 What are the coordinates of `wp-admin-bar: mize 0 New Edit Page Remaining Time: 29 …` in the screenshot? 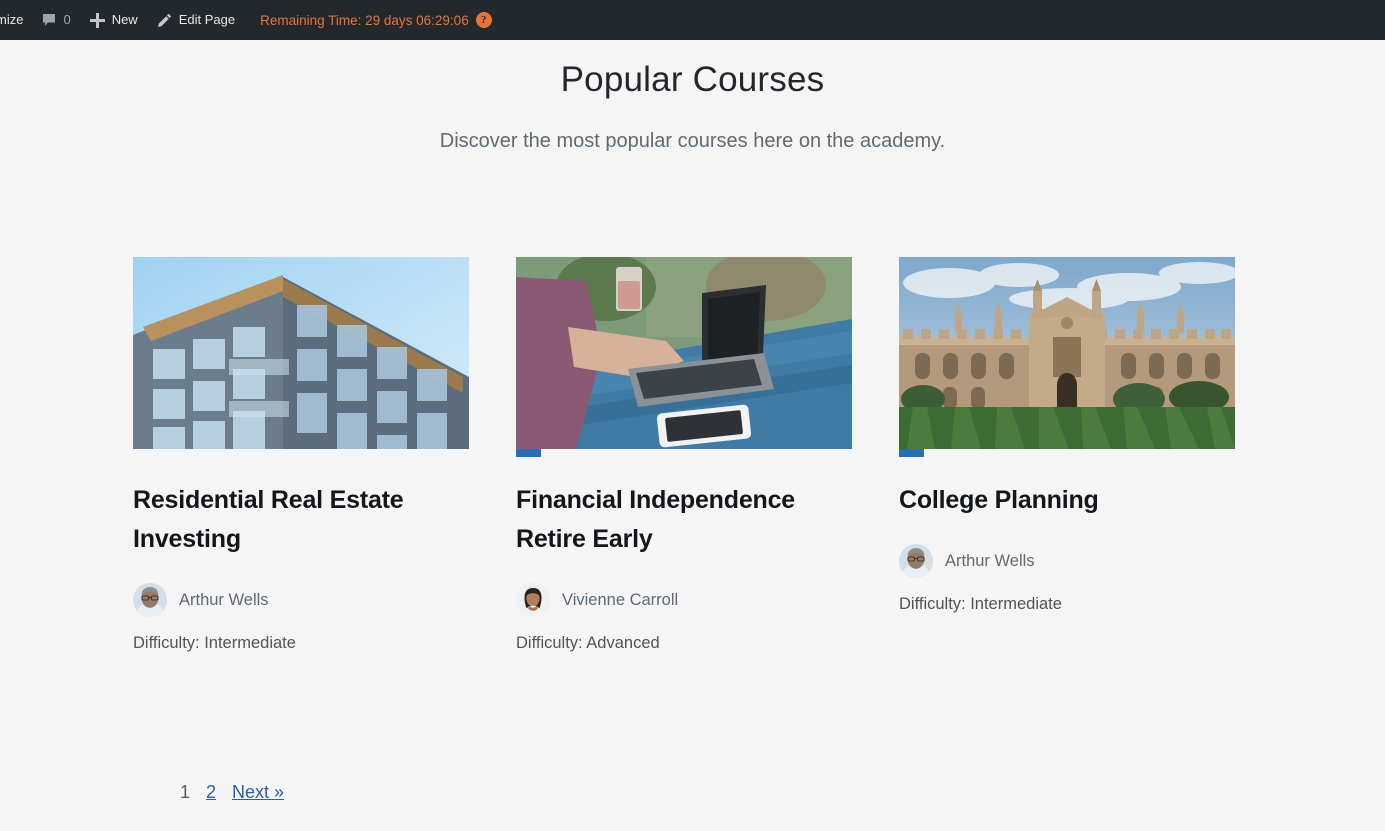 It's located at (692, 20).